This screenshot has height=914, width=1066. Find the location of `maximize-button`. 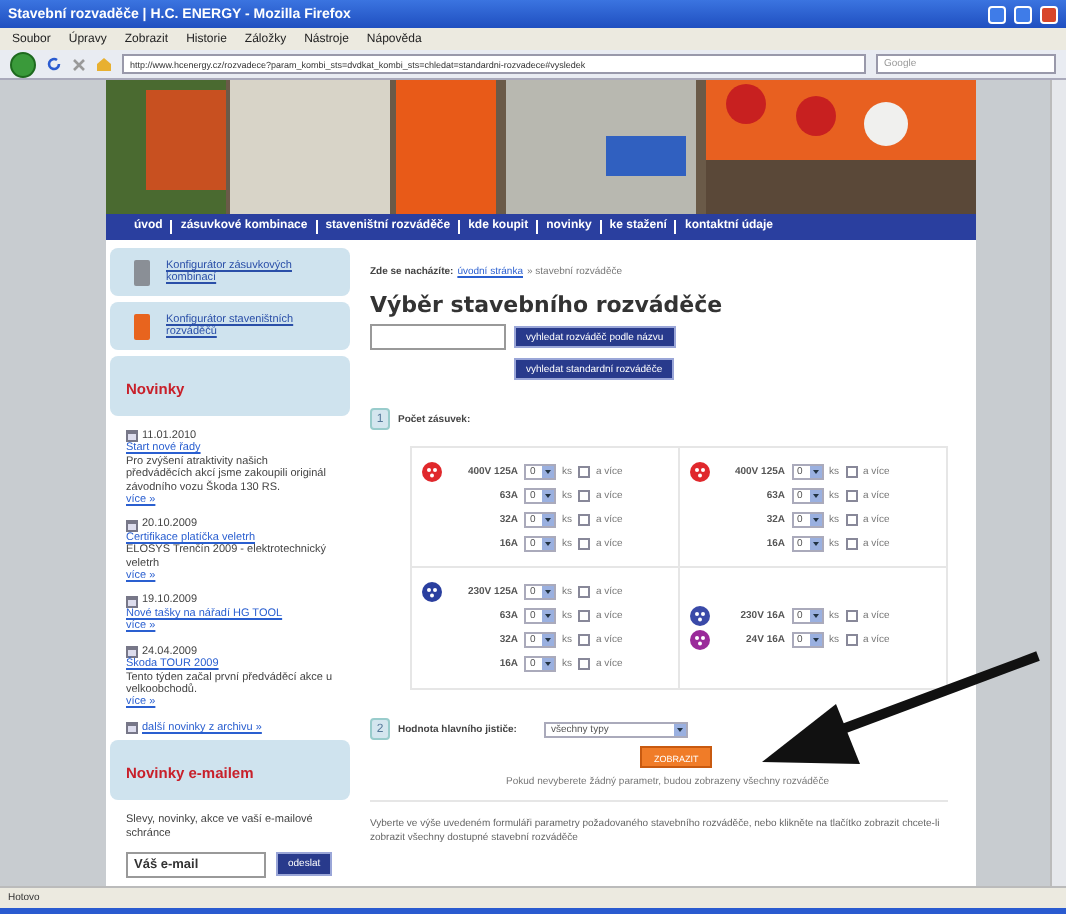

maximize-button is located at coordinates (1023, 14).